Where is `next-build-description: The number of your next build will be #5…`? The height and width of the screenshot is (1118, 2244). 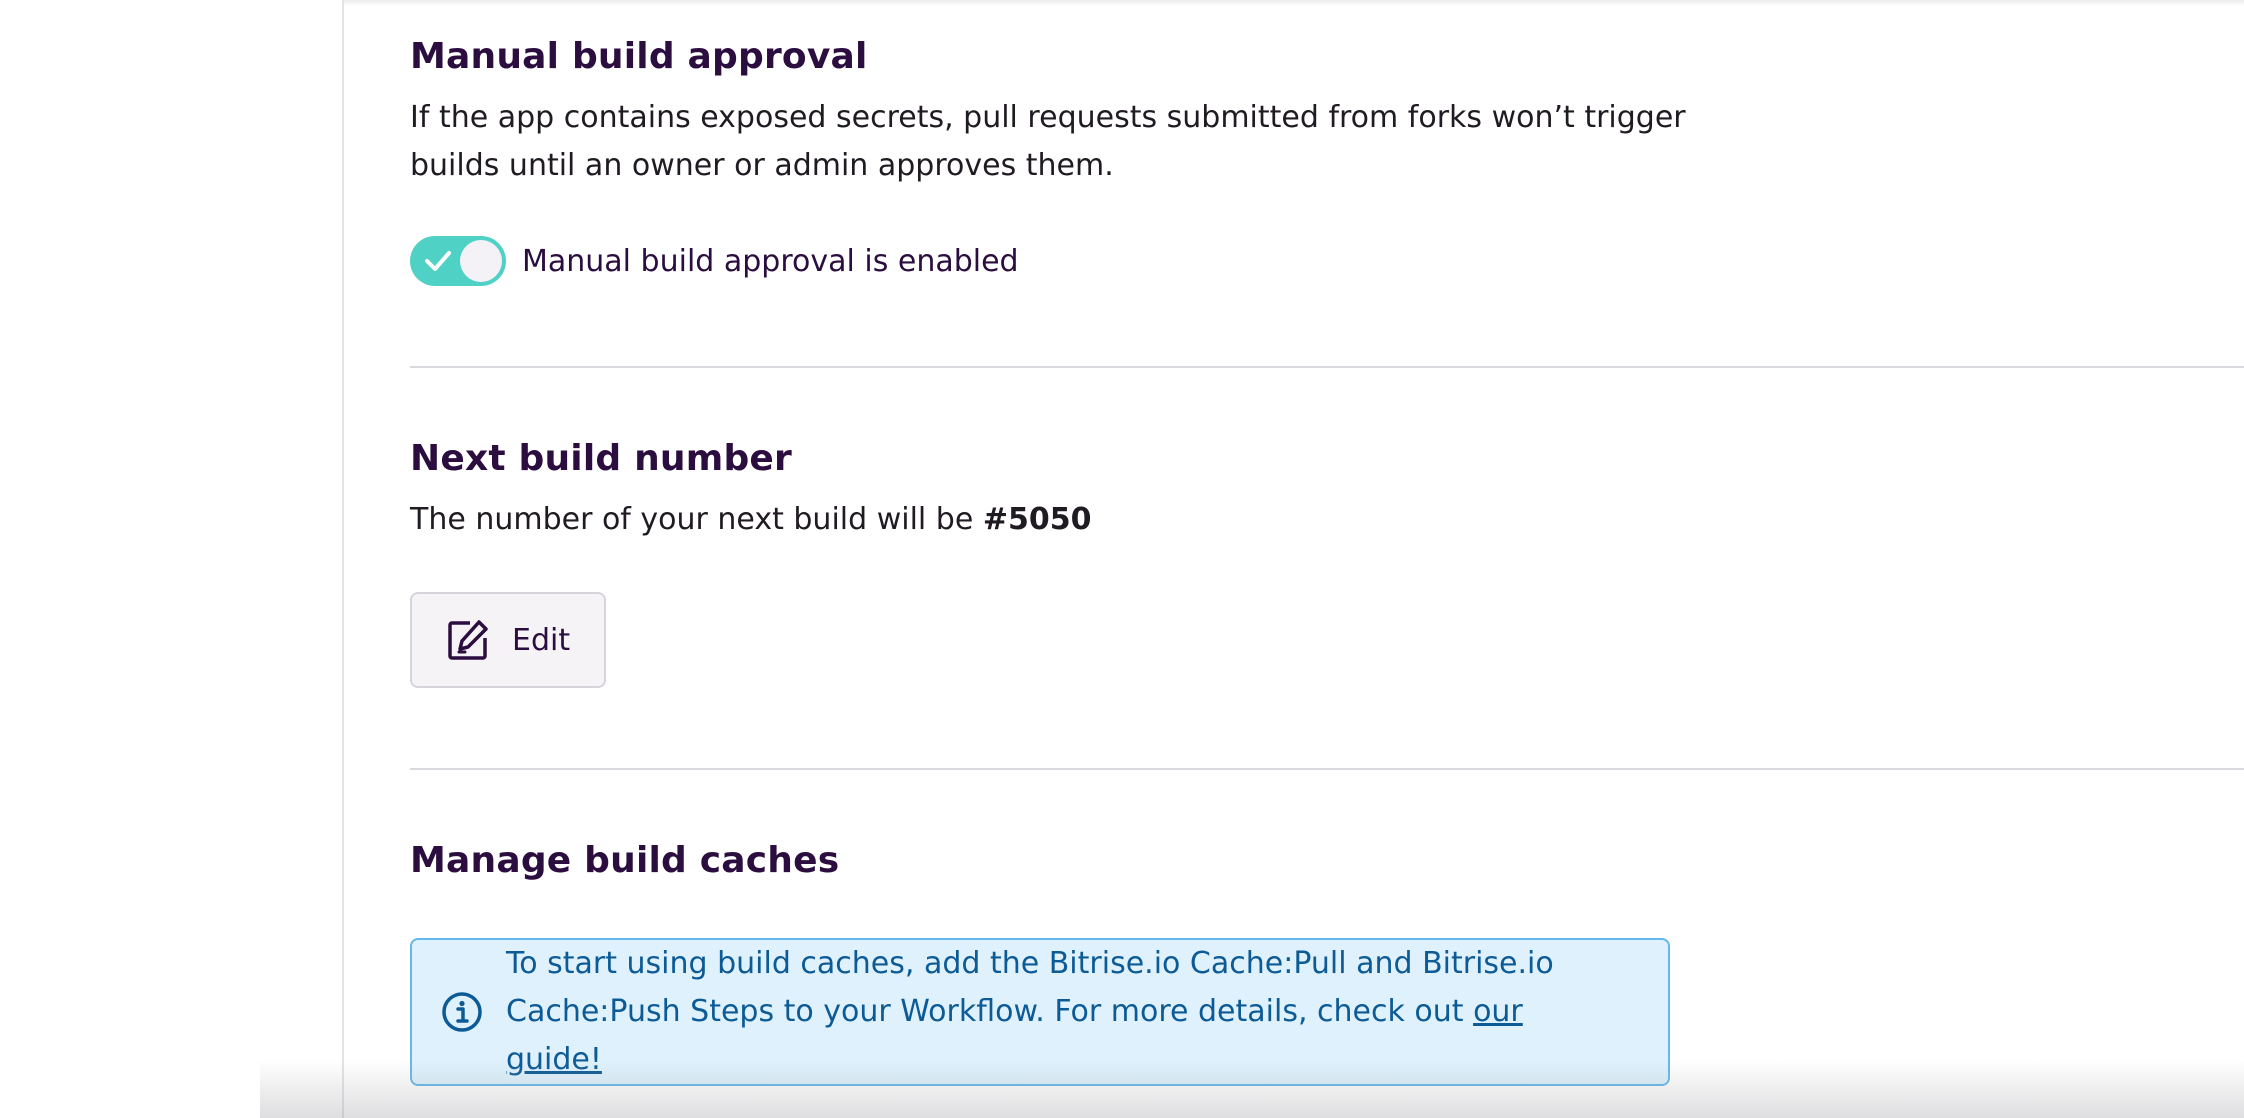 next-build-description: The number of your next build will be #5… is located at coordinates (1075, 520).